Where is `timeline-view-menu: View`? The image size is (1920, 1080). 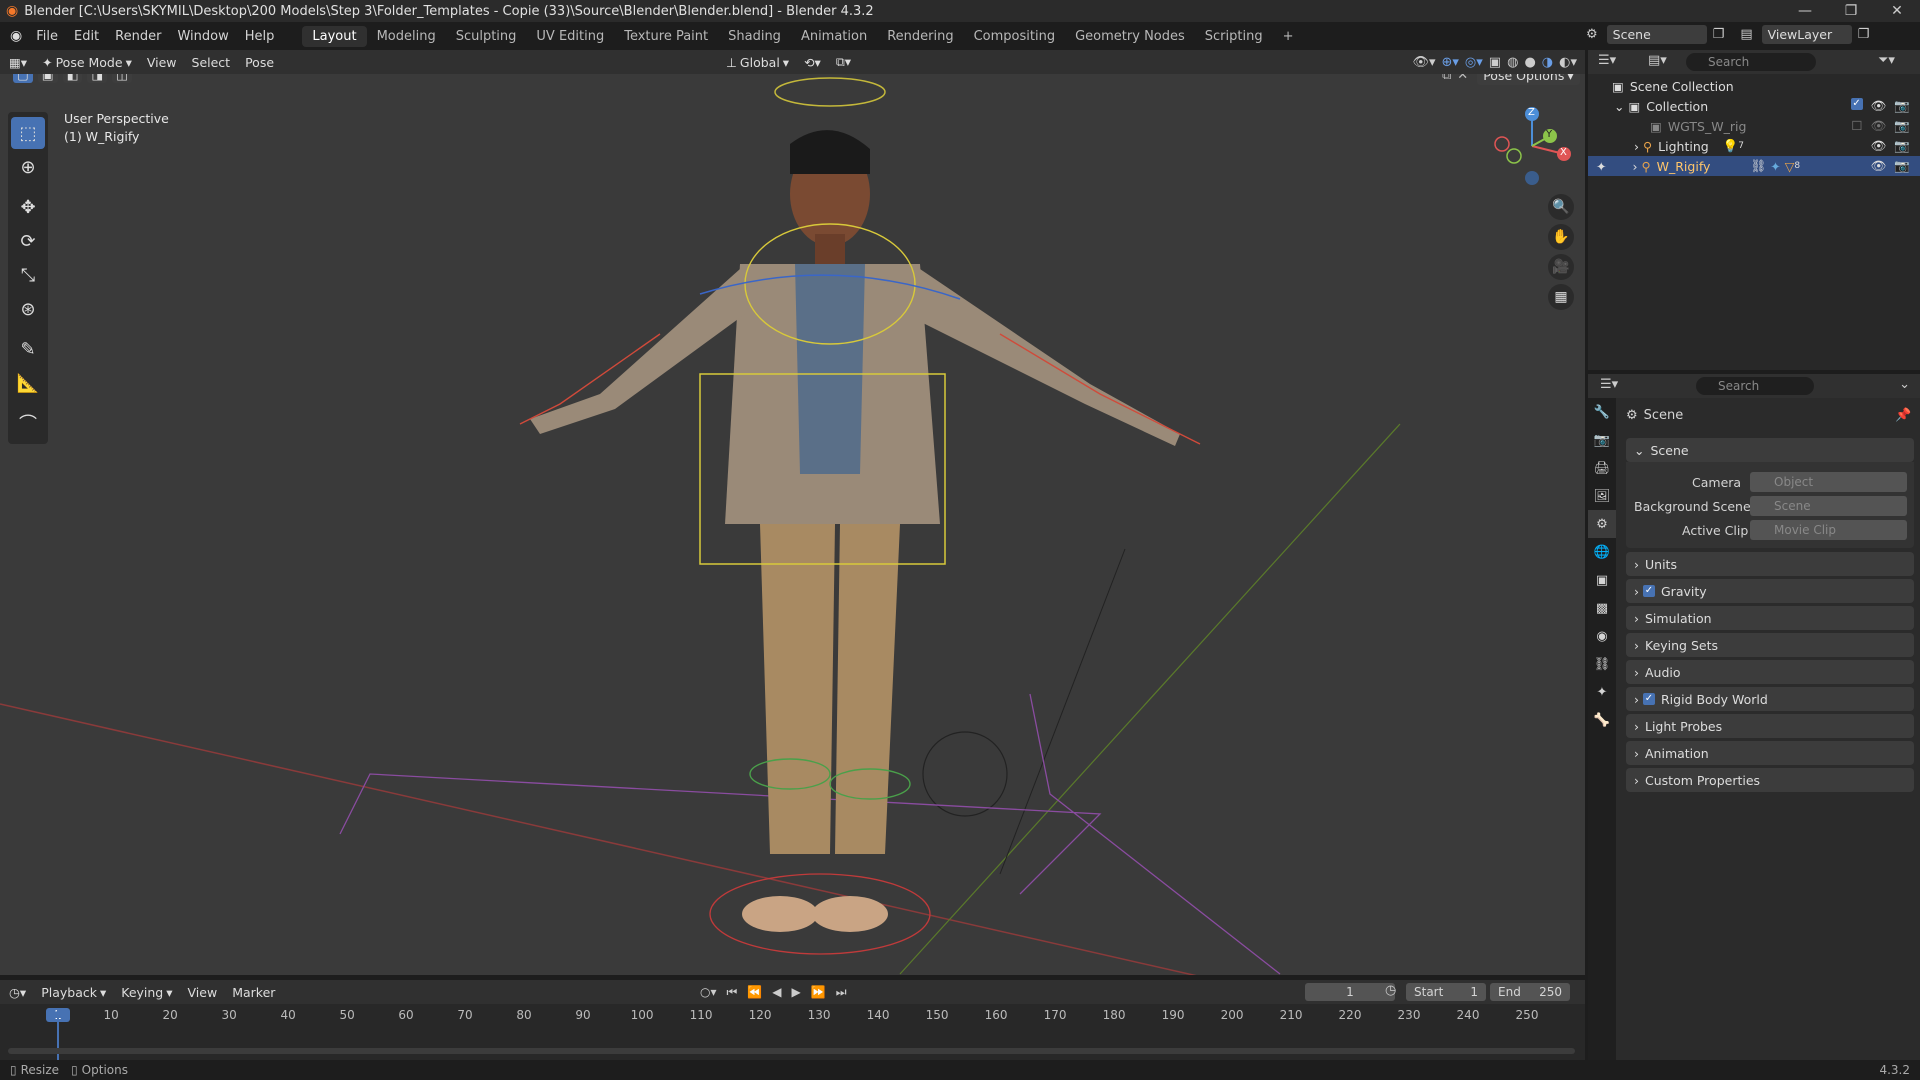
timeline-view-menu: View is located at coordinates (203, 992).